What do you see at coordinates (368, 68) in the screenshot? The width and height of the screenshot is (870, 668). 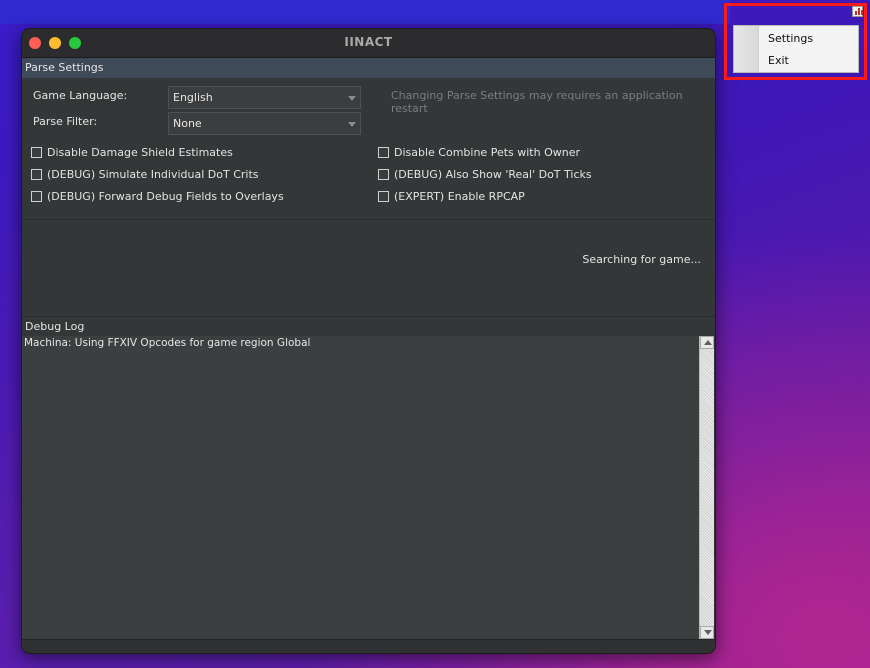 I see `parse-settings-heading: Parse Settings` at bounding box center [368, 68].